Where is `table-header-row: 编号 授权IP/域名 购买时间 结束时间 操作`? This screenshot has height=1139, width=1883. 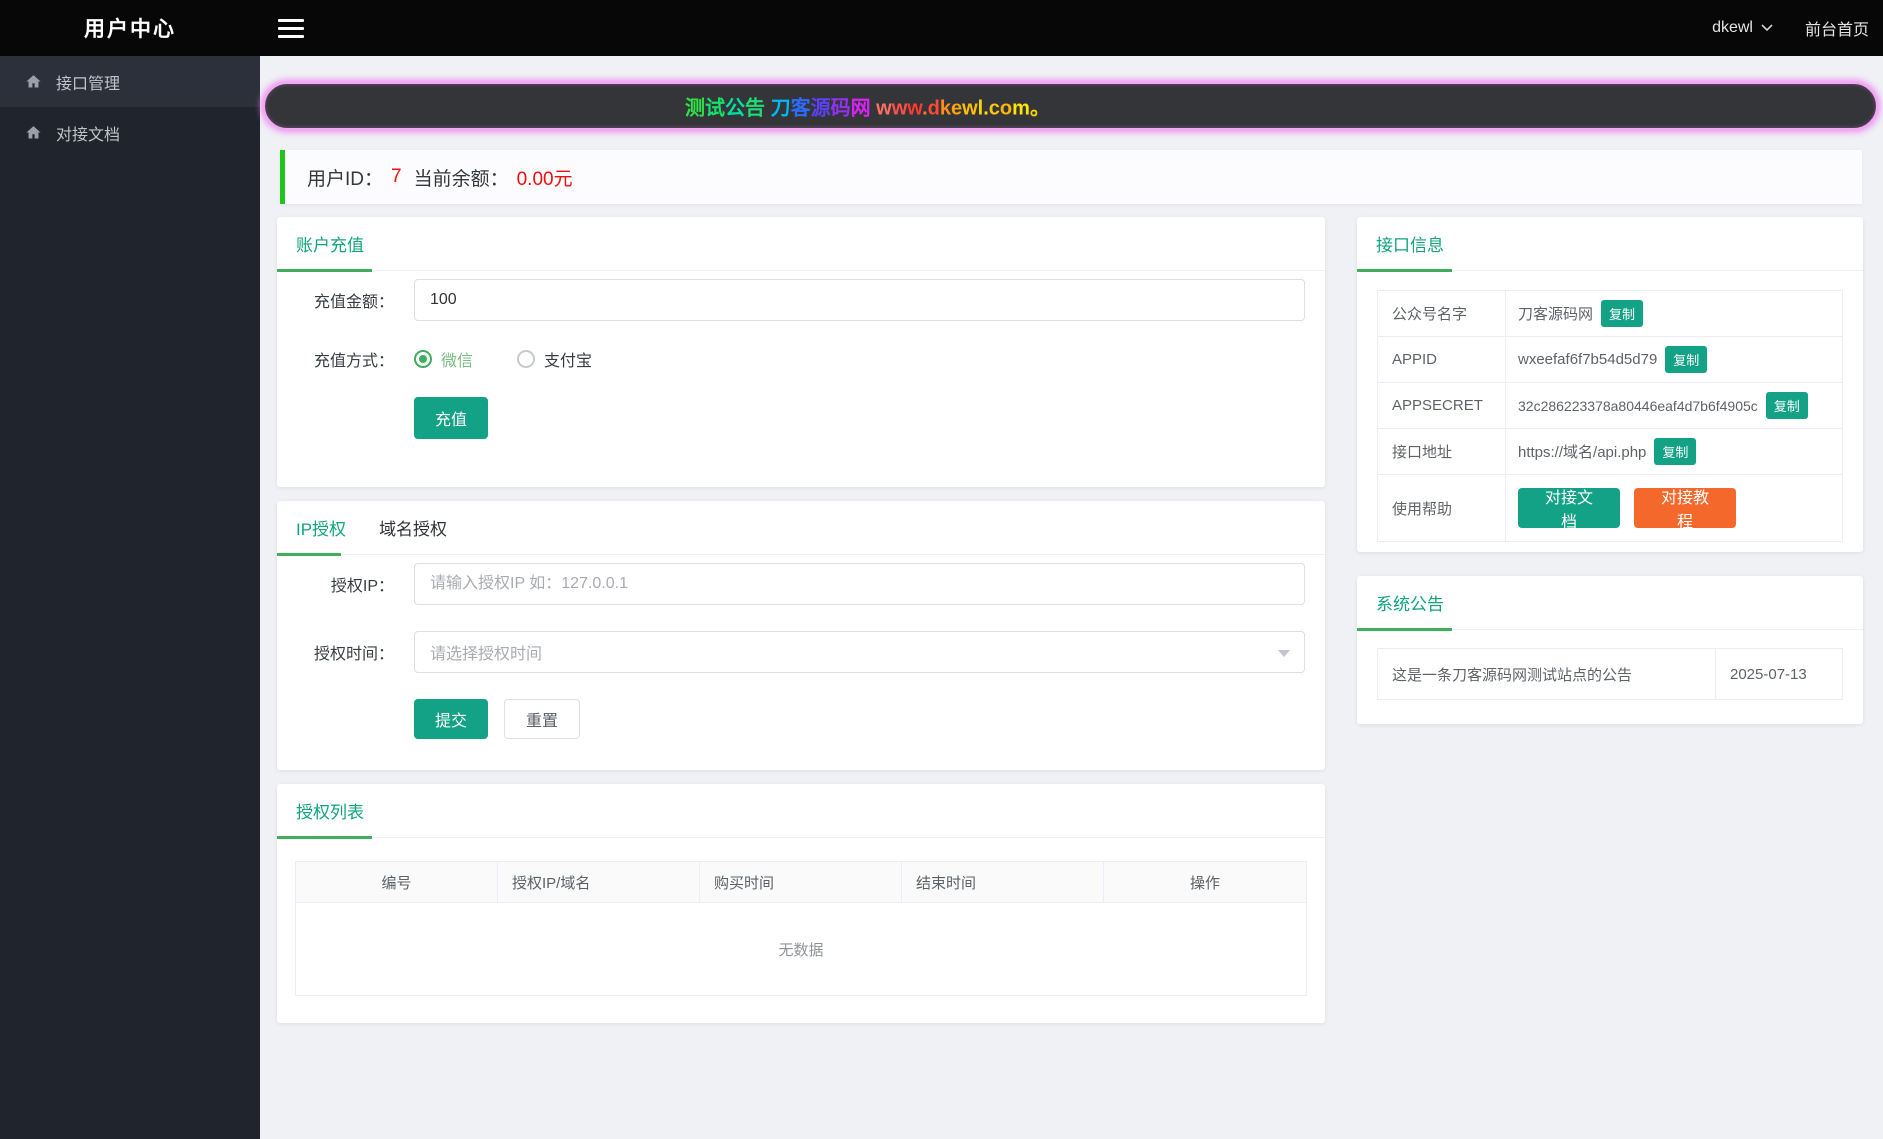 table-header-row: 编号 授权IP/域名 购买时间 结束时间 操作 is located at coordinates (801, 882).